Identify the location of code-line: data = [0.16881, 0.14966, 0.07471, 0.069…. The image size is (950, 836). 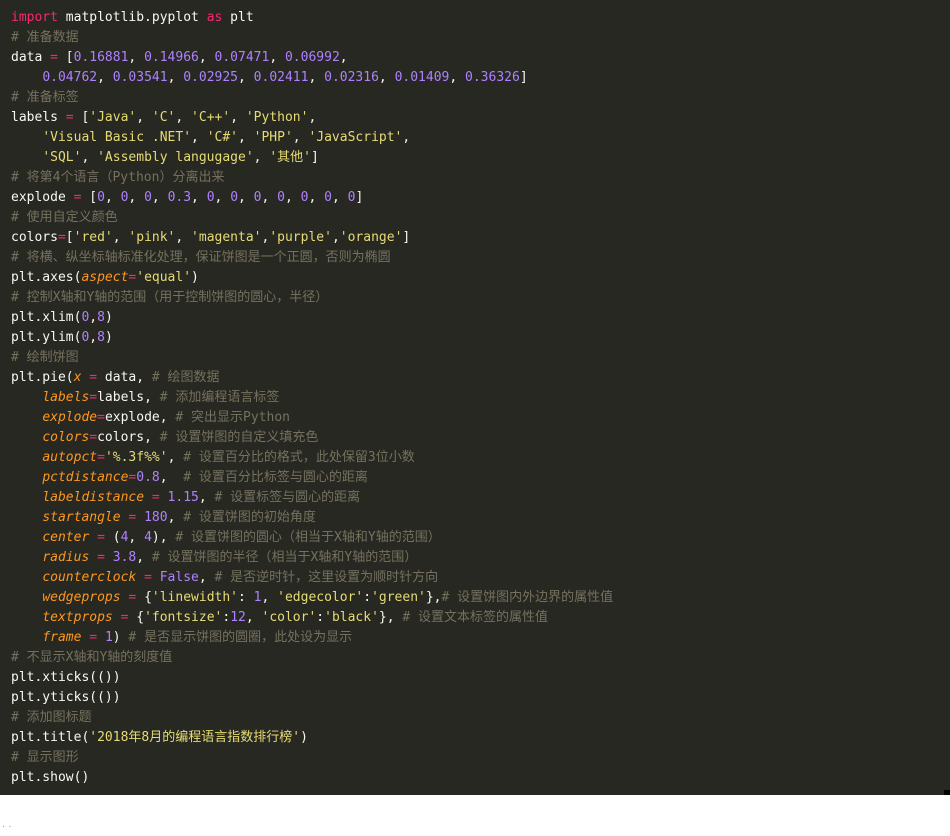
(312, 58).